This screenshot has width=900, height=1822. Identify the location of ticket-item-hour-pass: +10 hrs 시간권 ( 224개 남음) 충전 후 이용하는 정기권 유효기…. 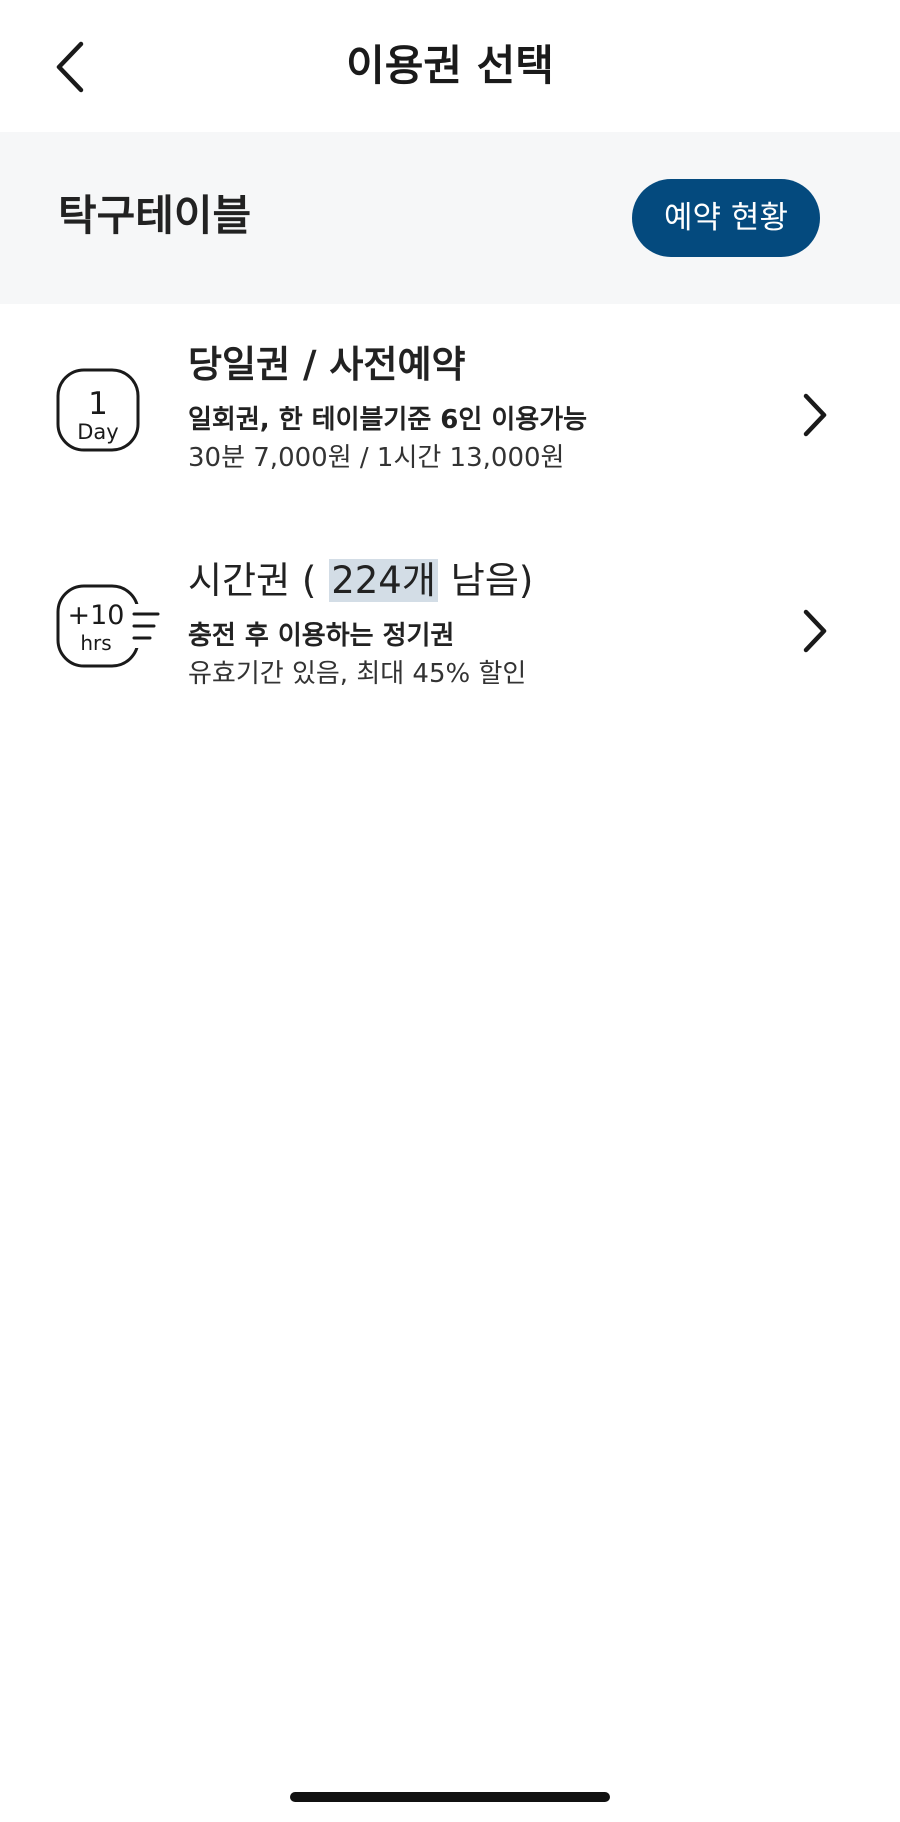
(450, 638).